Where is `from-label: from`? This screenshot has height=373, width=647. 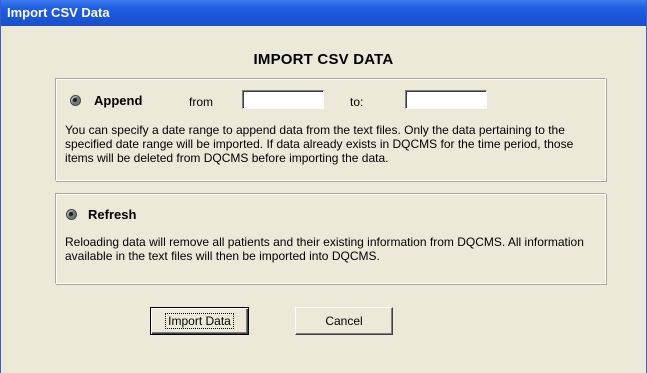 from-label: from is located at coordinates (201, 102).